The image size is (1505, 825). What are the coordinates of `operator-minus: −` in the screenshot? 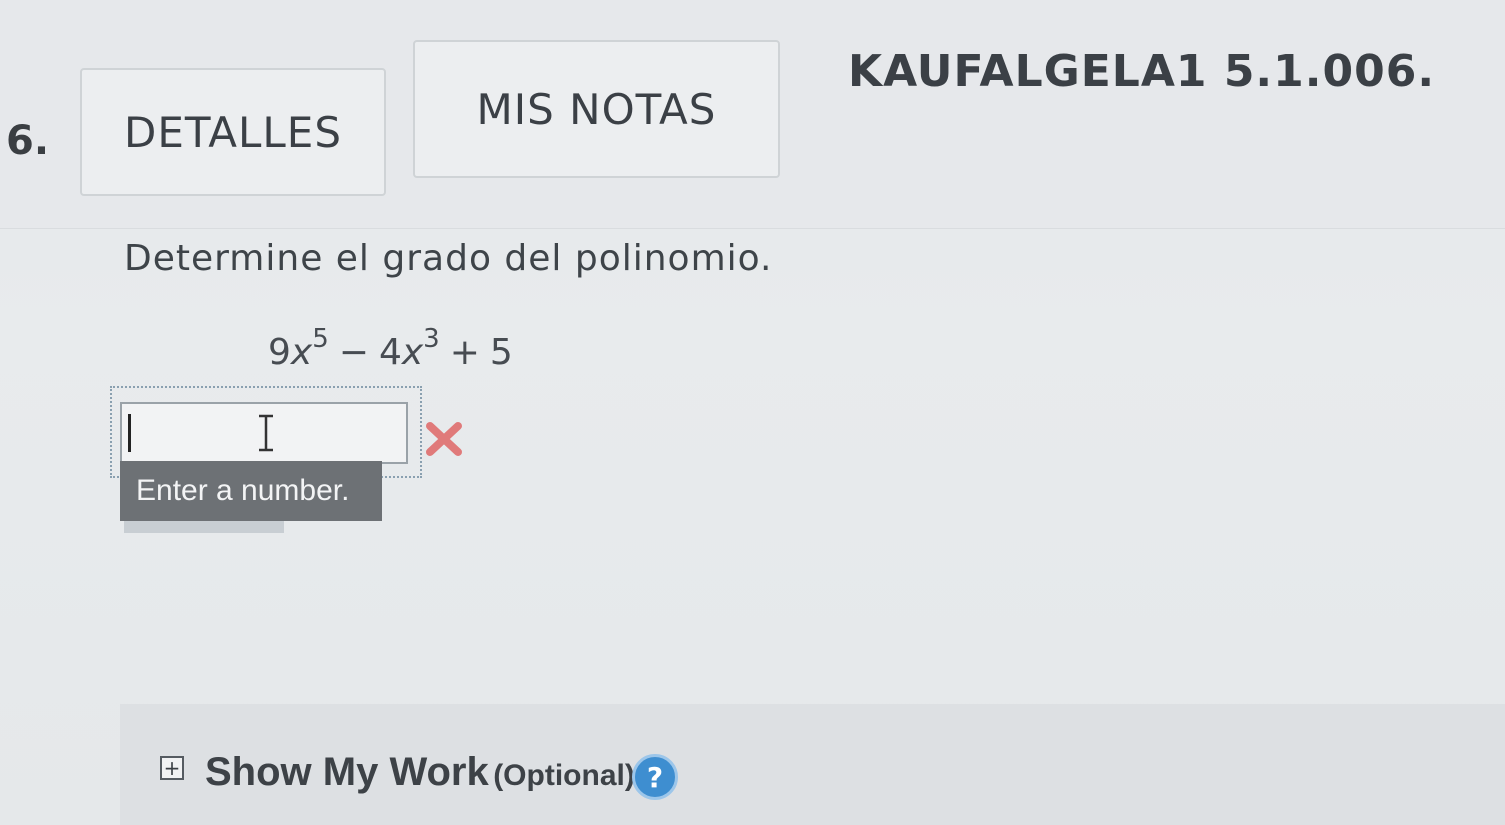 It's located at (353, 352).